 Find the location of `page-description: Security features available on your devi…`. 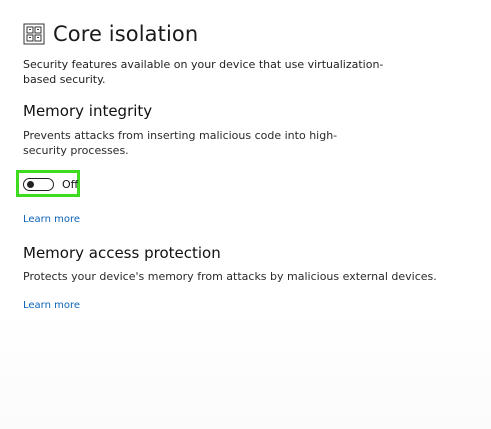

page-description: Security features available on your devi… is located at coordinates (203, 72).